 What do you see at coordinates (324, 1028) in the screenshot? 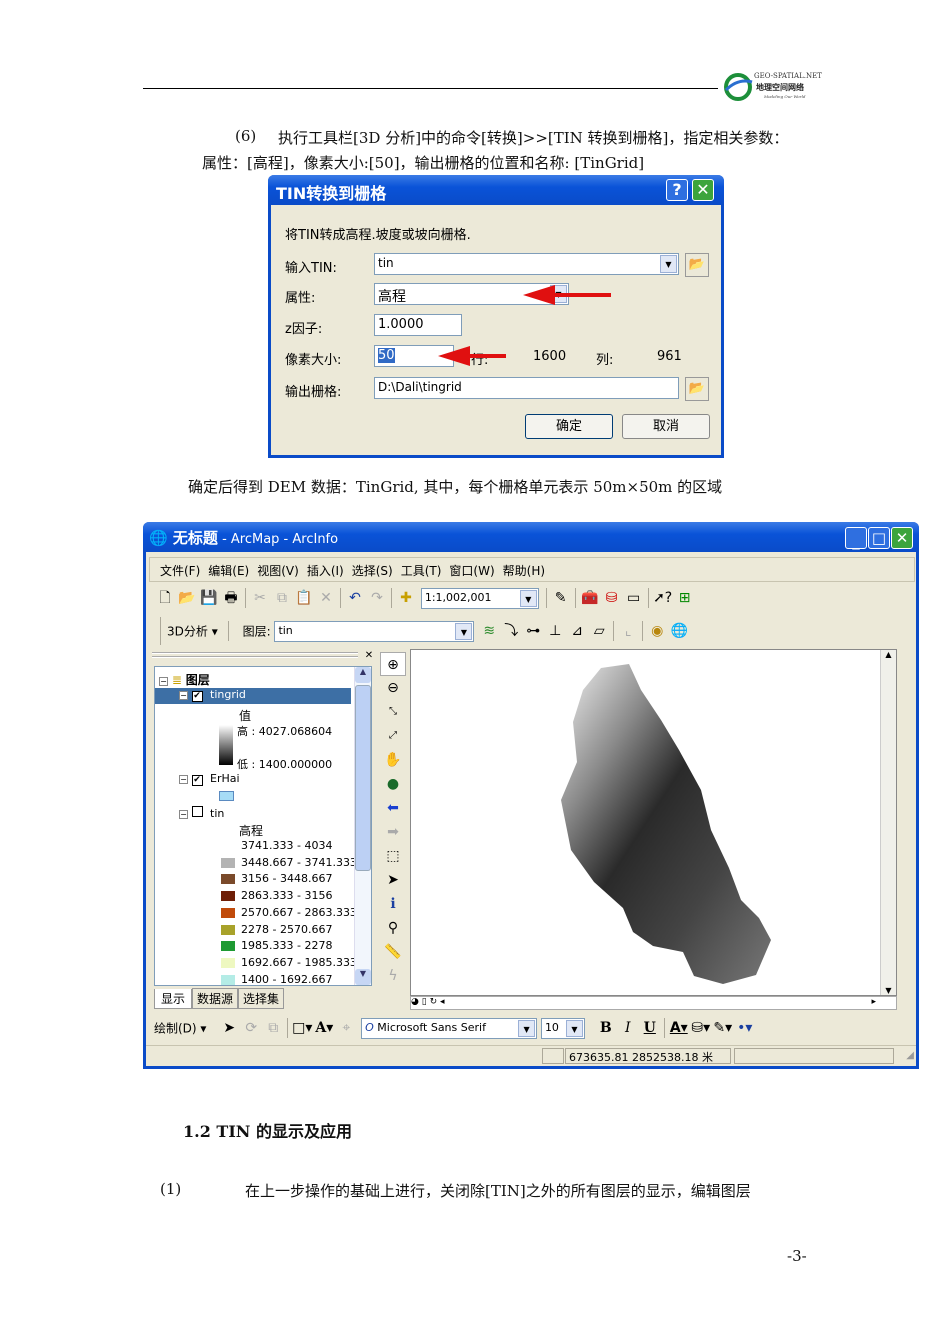
I see `text-icon: A▾` at bounding box center [324, 1028].